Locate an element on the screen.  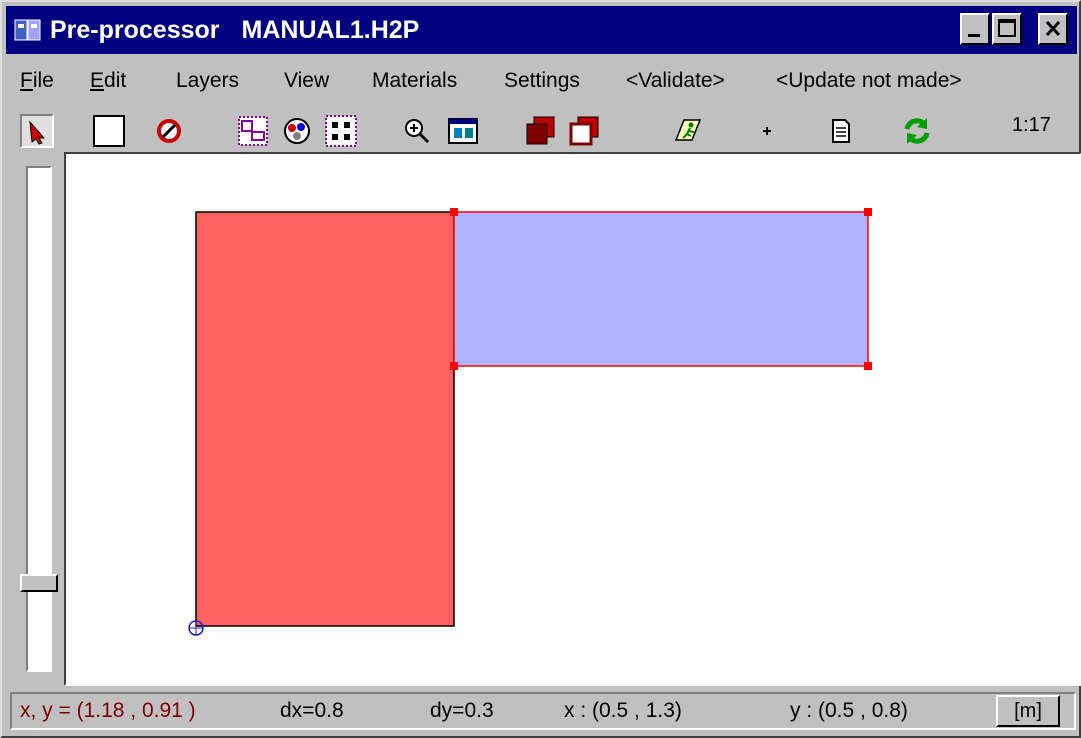
view-window-button is located at coordinates (463, 131).